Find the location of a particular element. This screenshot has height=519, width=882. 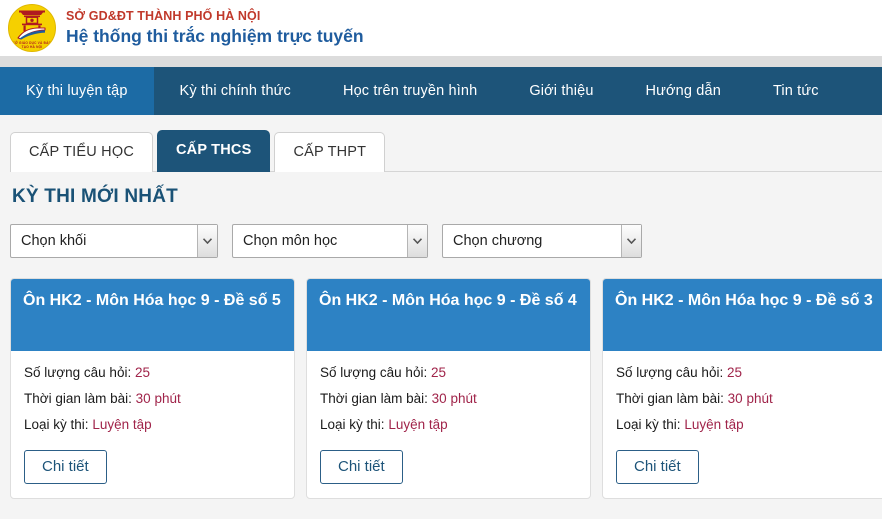

nav-item-label: Kỳ thi chính thức is located at coordinates (235, 91).